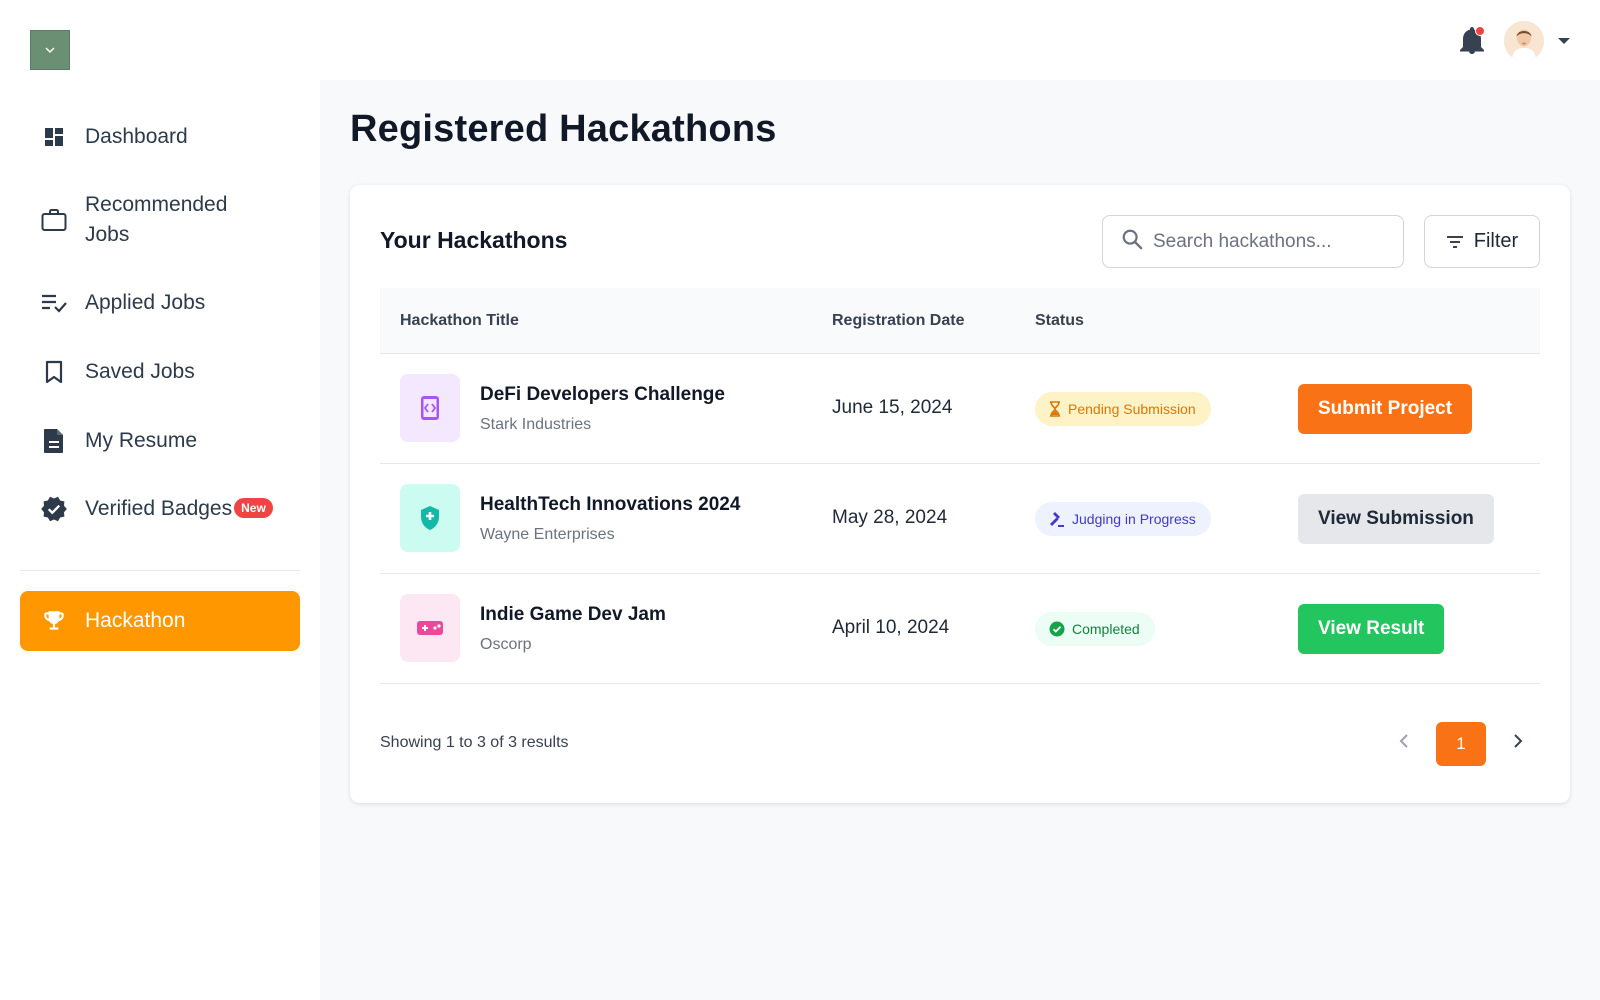 The height and width of the screenshot is (1000, 1600). I want to click on status-badge: Judging in Progress, so click(1123, 519).